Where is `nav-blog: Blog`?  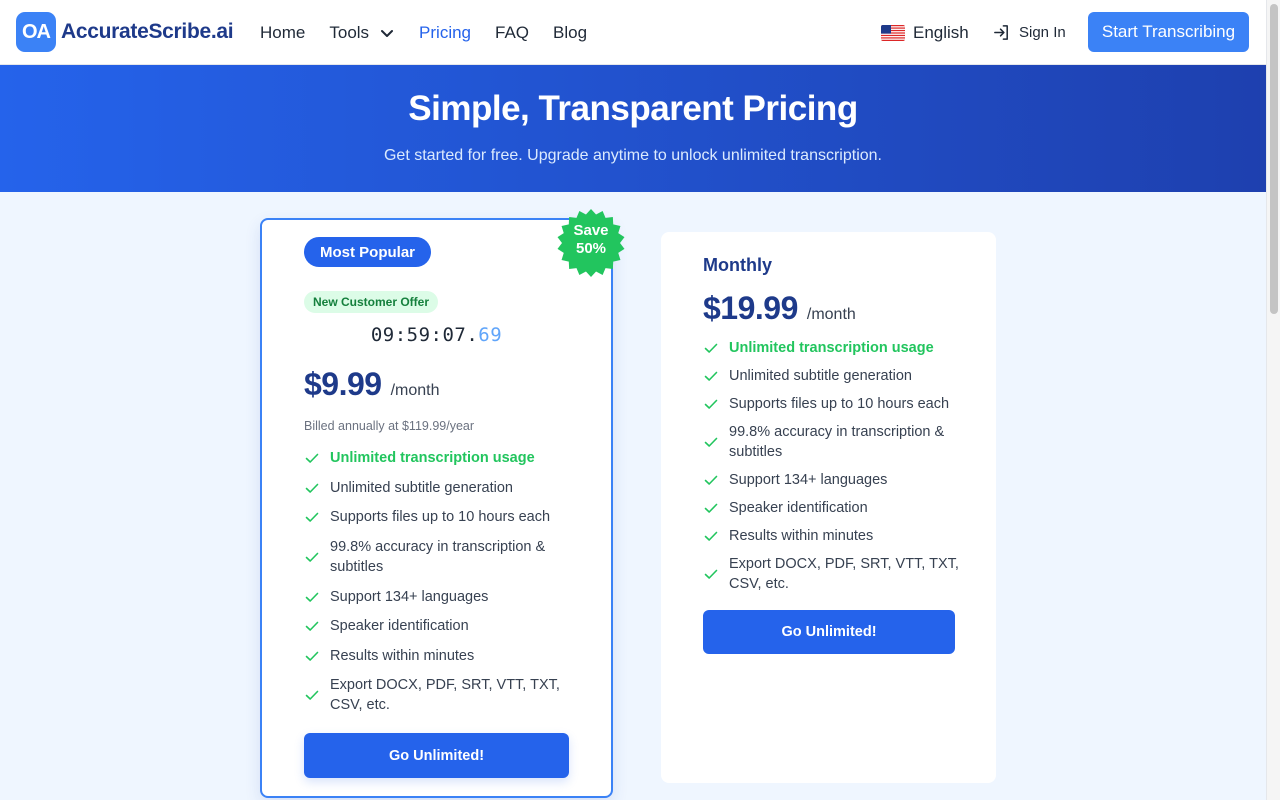
nav-blog: Blog is located at coordinates (570, 33).